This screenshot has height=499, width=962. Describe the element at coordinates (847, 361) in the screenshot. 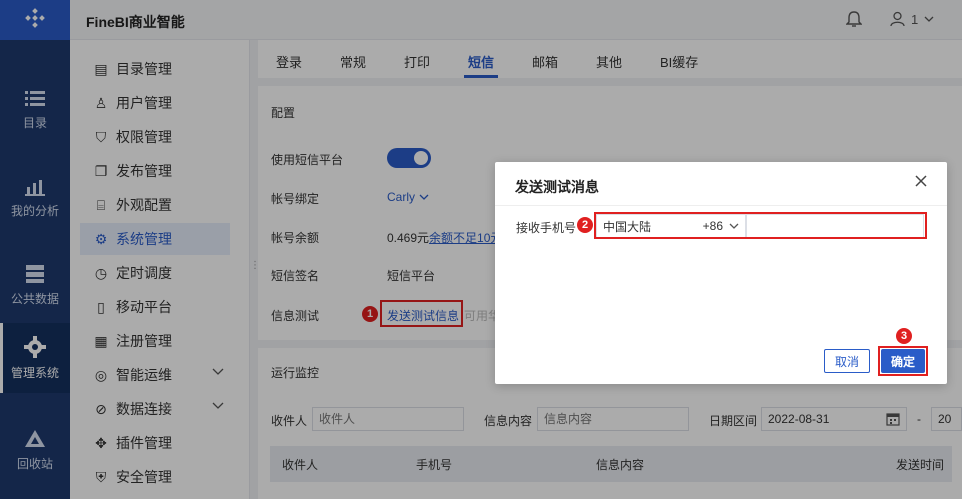

I see `cancel-button: 取消` at that location.